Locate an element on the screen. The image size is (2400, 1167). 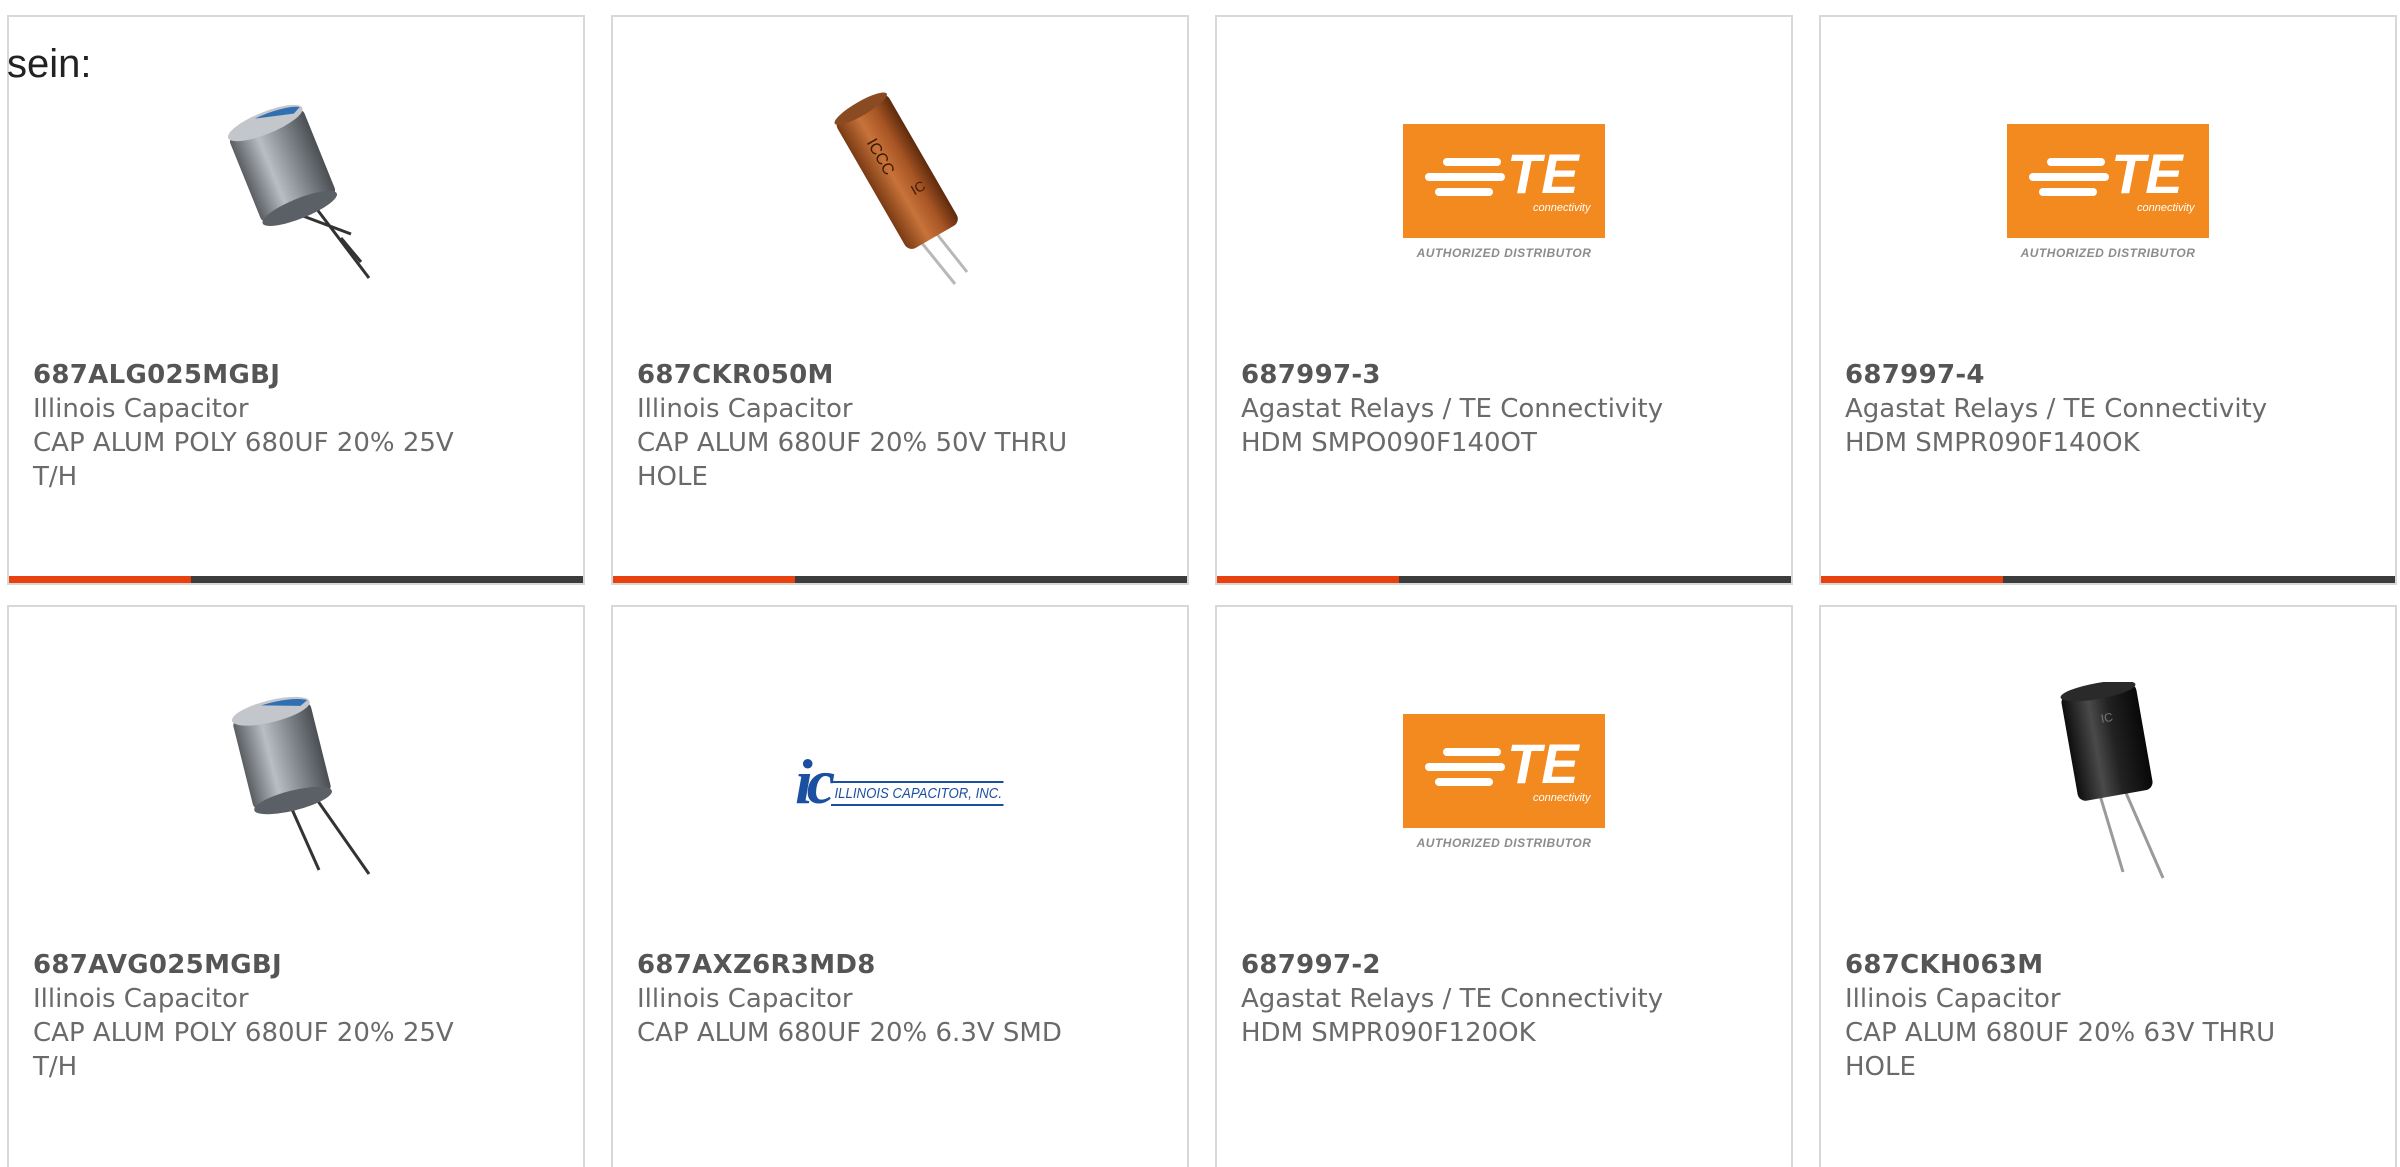
product-description: CAP ALUM 680UF 20% 63V THRU HOLE is located at coordinates (2060, 1050).